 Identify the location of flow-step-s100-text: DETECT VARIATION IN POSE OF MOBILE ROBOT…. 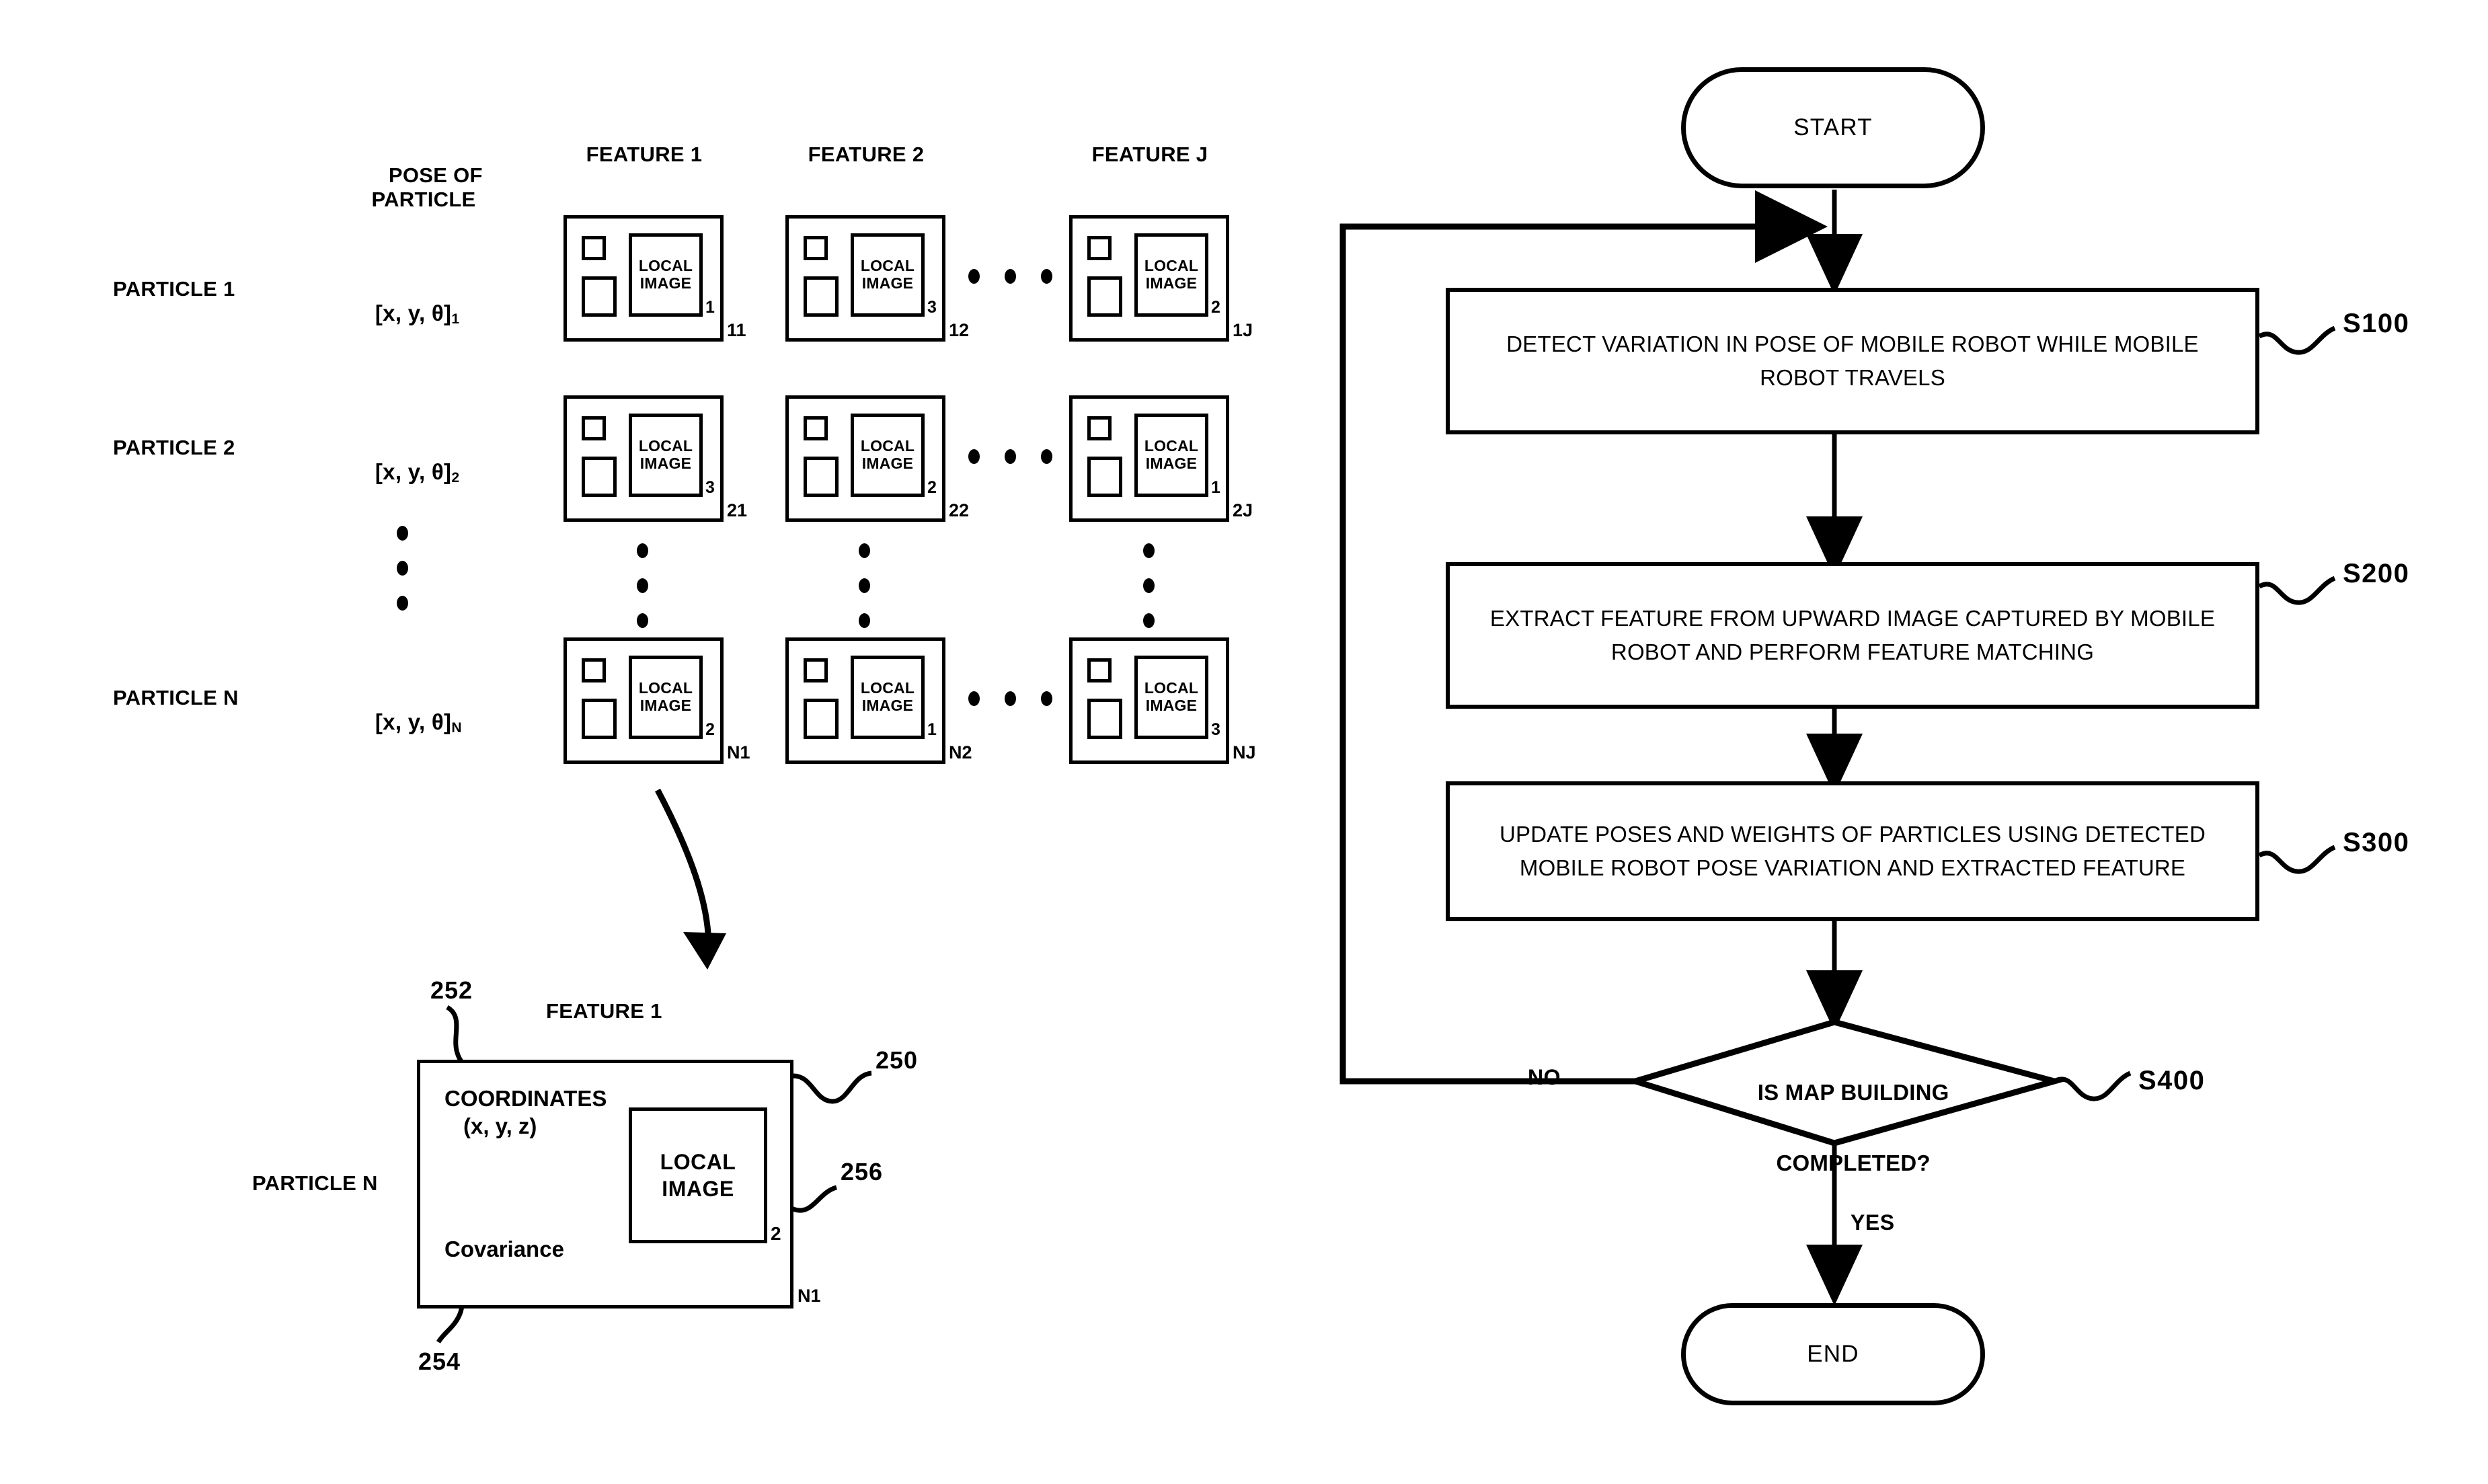
(1852, 360).